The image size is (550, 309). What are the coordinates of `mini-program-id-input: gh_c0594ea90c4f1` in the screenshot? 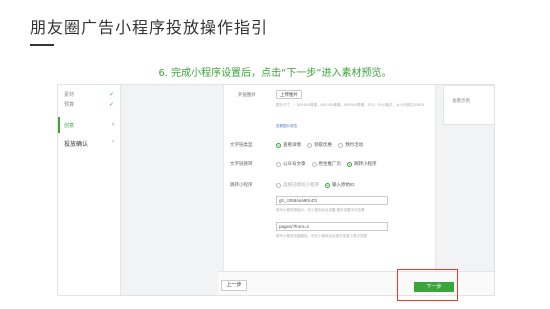 It's located at (332, 200).